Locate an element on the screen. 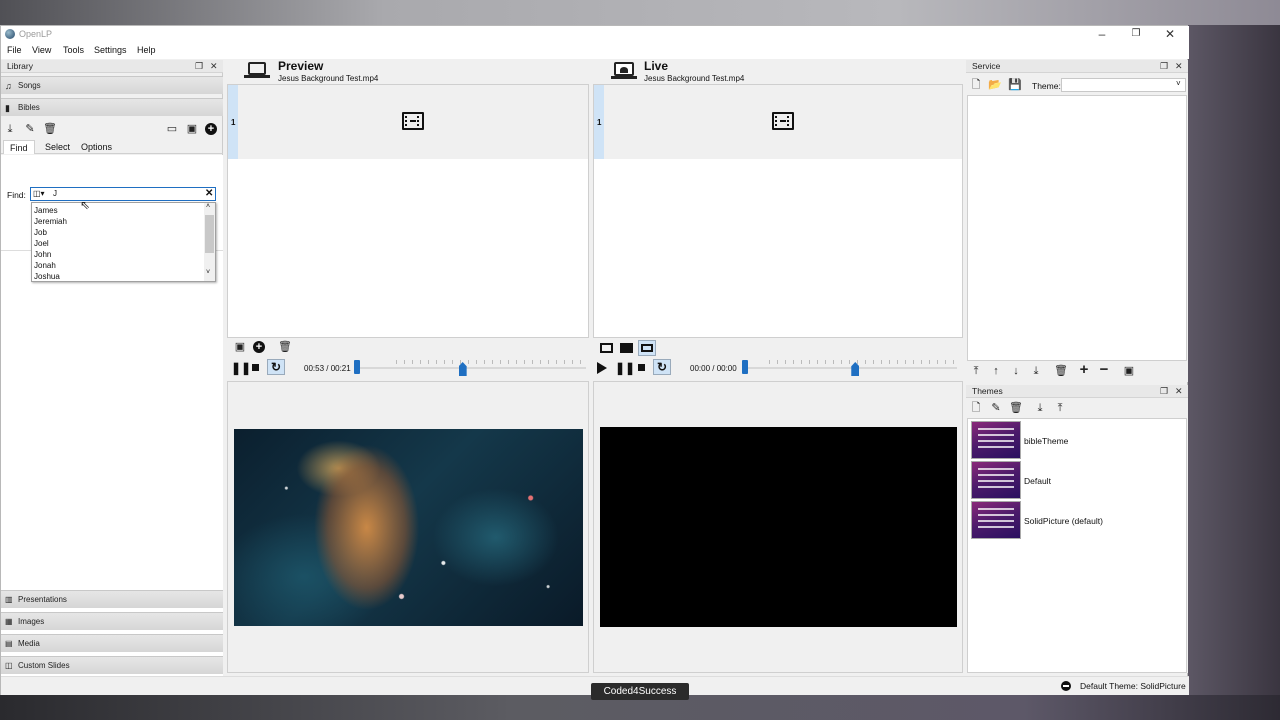  library-item-custom-slides: ◫ Custom Slides is located at coordinates (112, 665).